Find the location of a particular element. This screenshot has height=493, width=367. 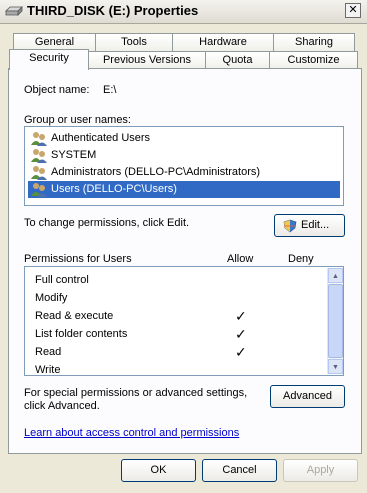

list-item: Administrators (DELLO-PC\Administrators) is located at coordinates (184, 172).